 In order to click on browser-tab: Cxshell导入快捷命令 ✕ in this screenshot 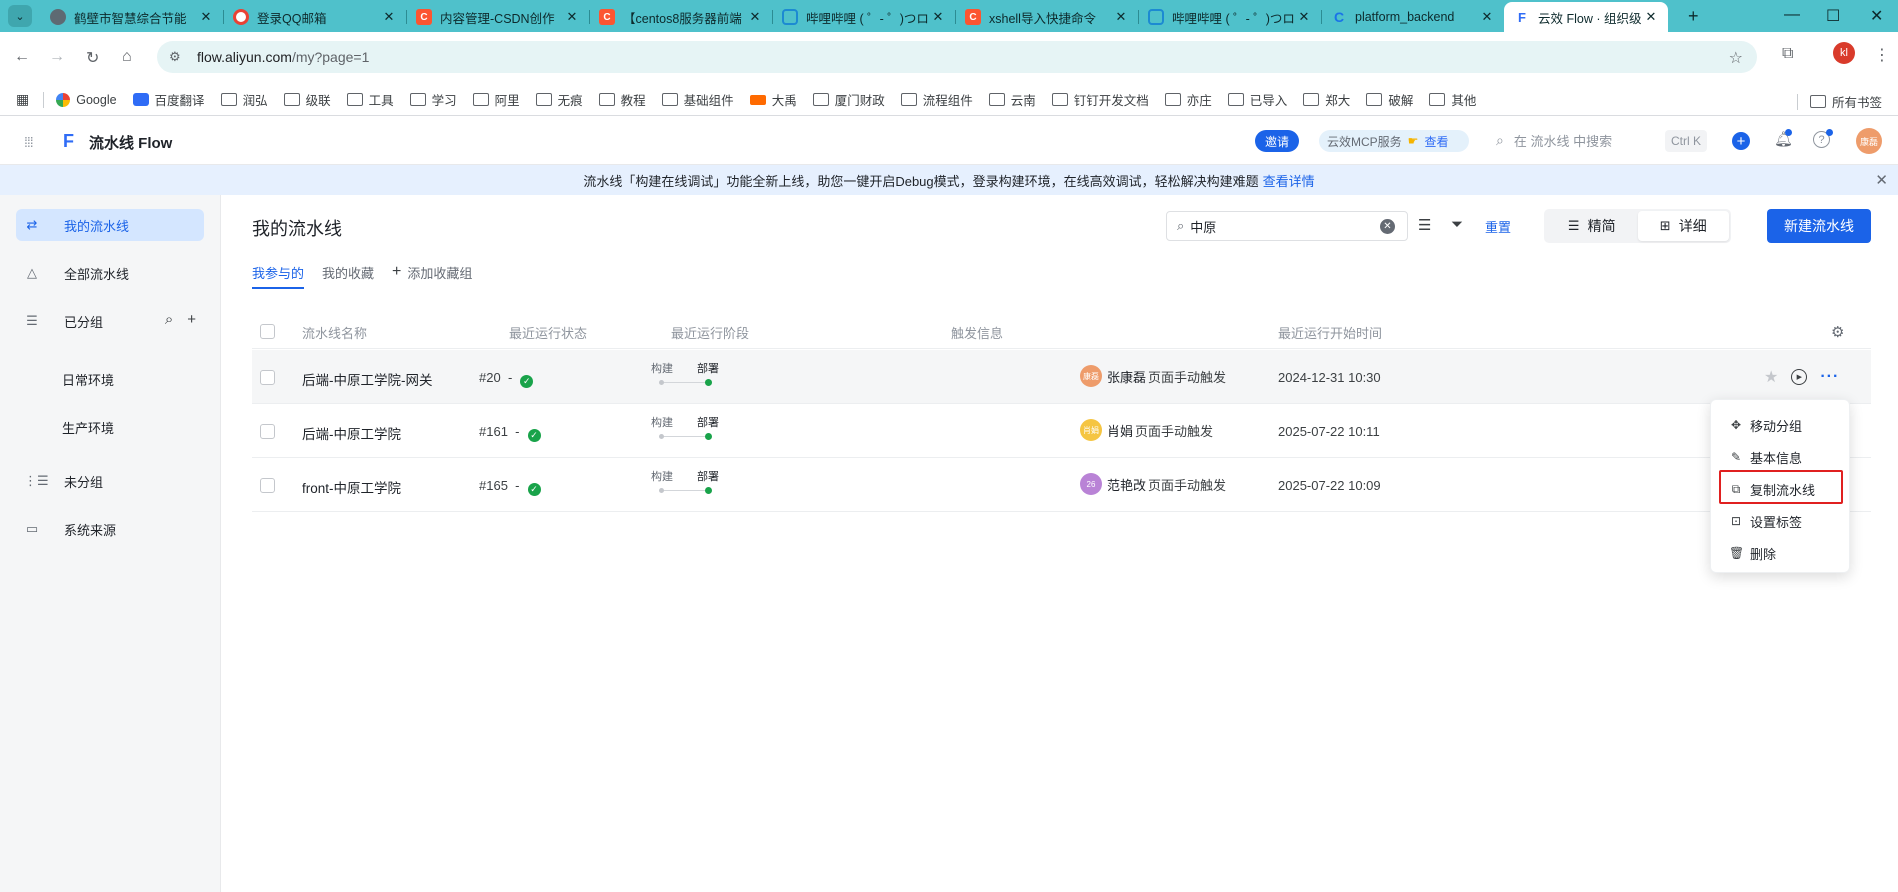, I will do `click(1046, 17)`.